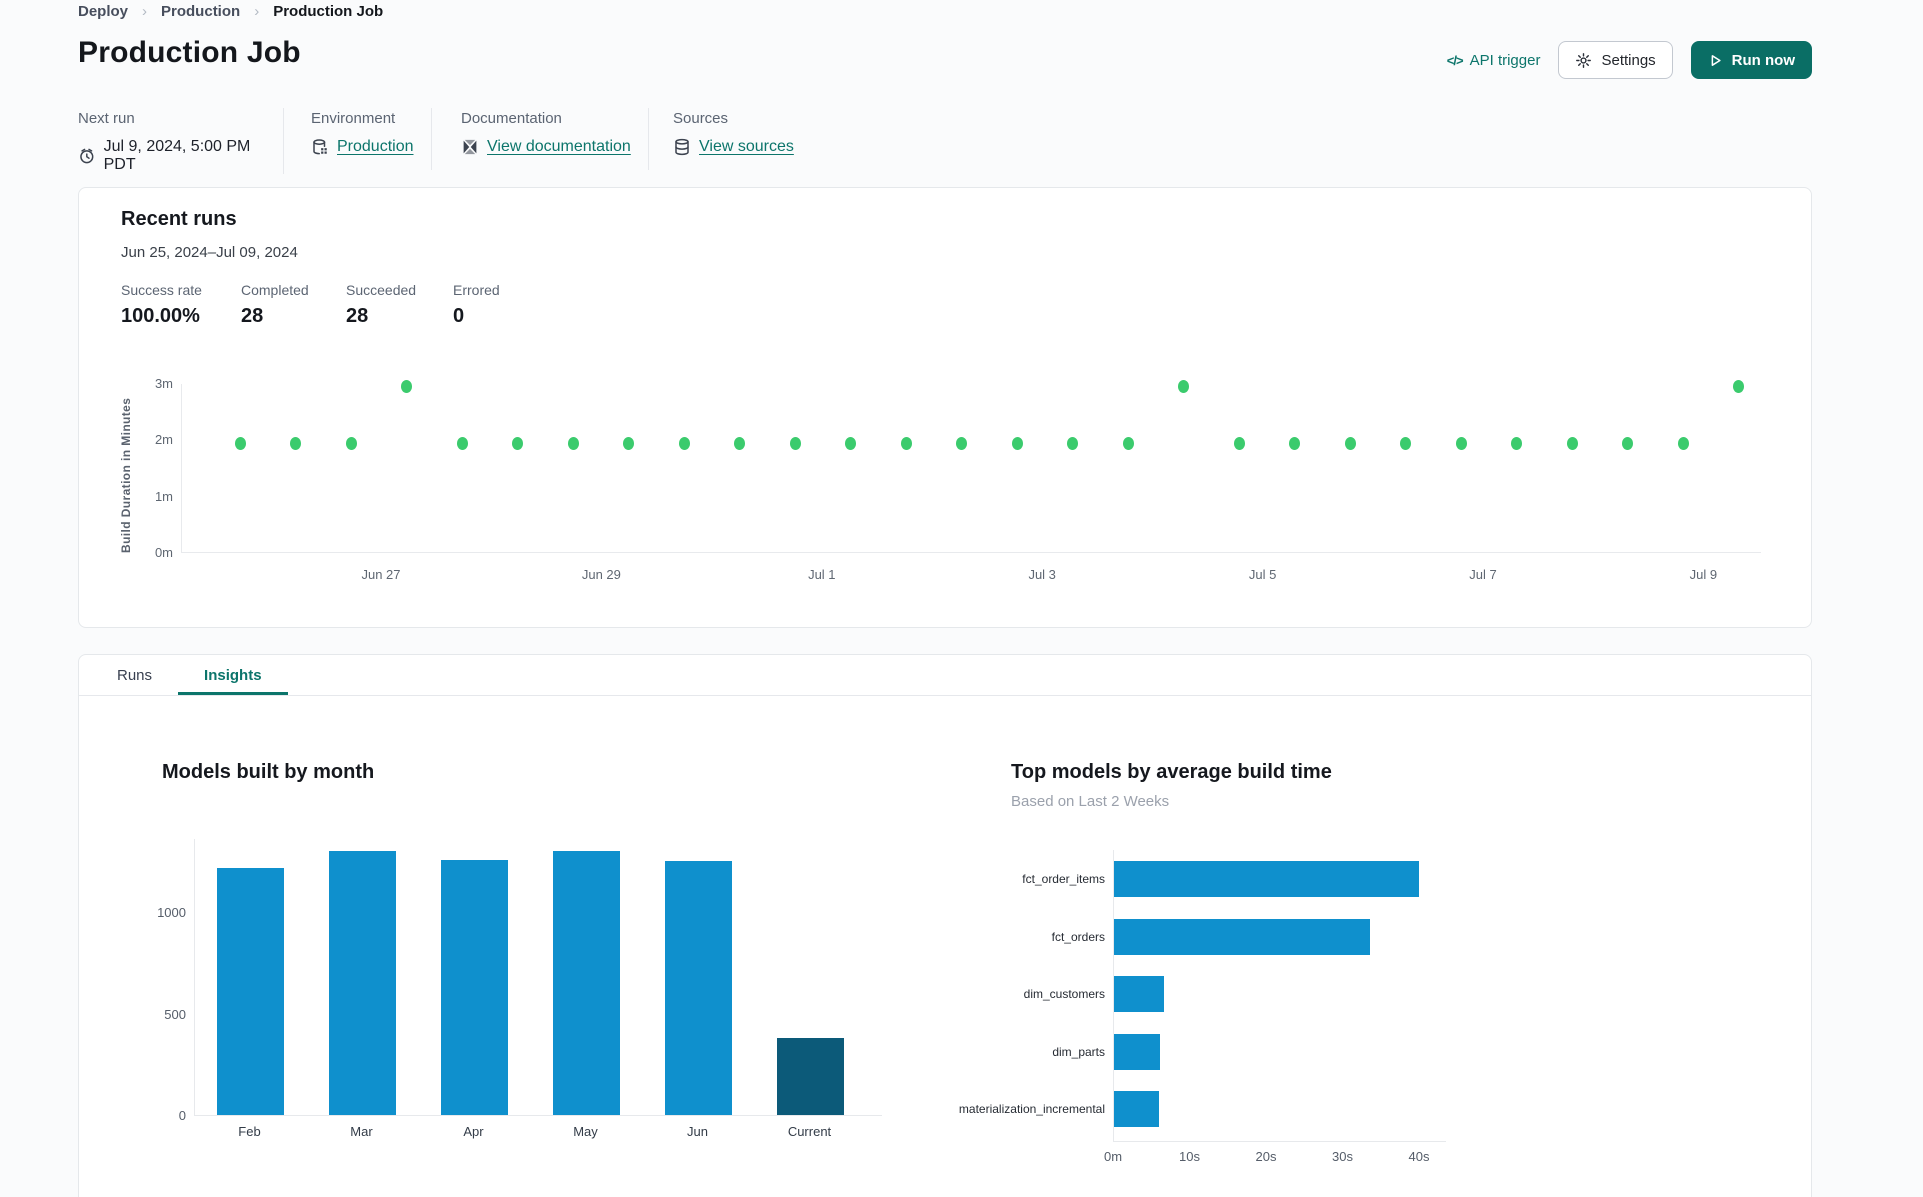  Describe the element at coordinates (473, 1131) in the screenshot. I see `x-tick-label: Apr` at that location.